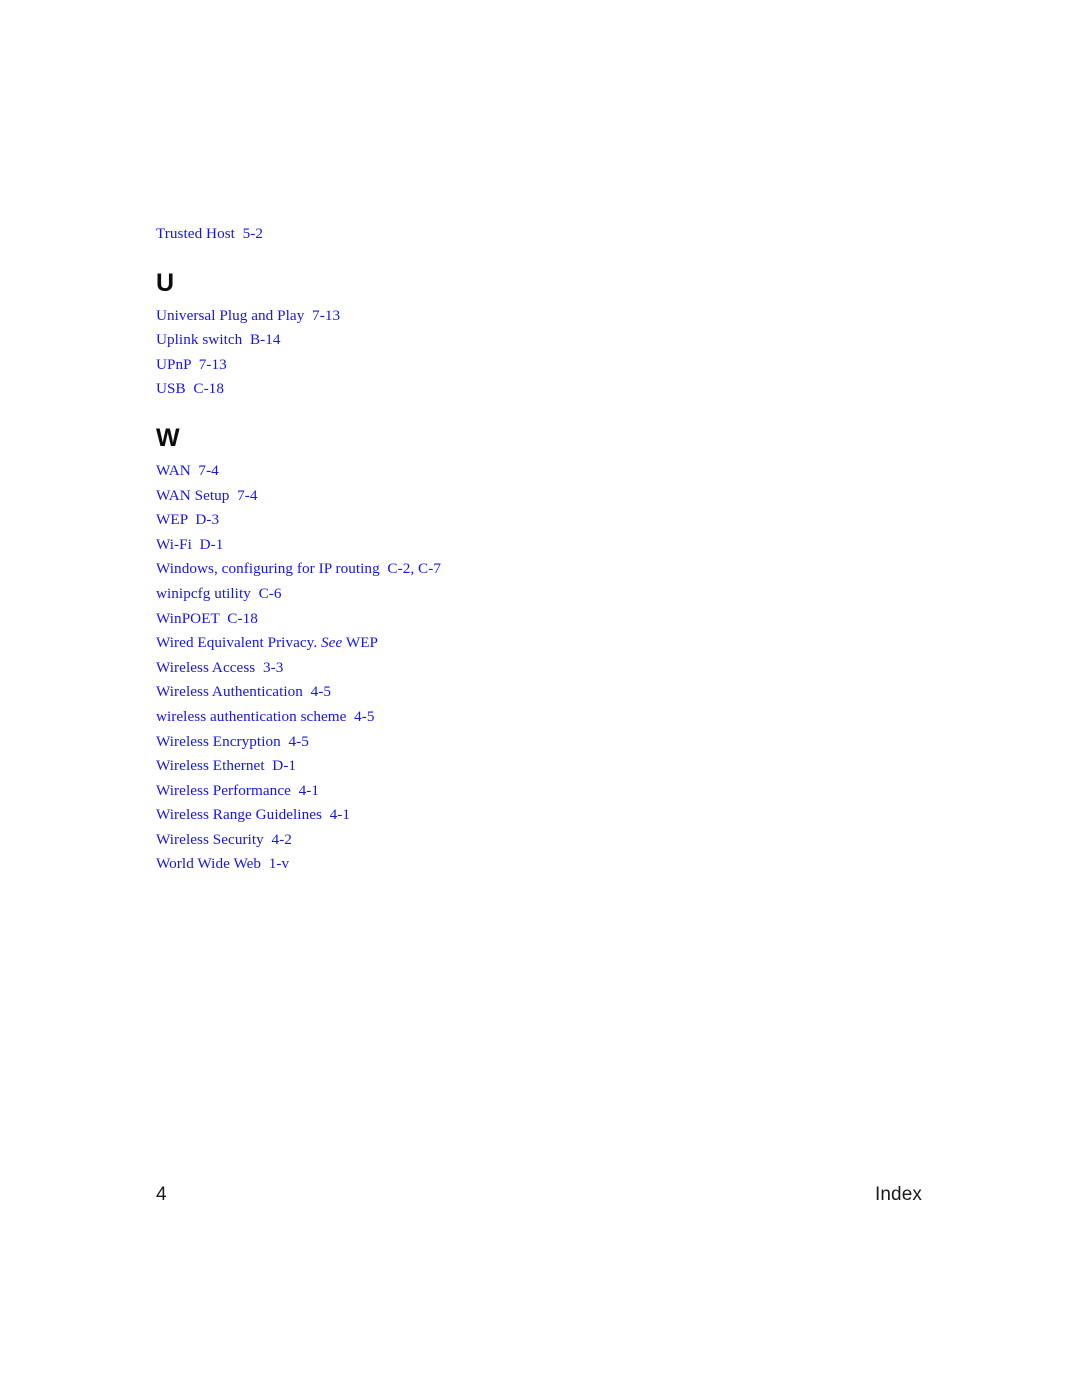  Describe the element at coordinates (536, 545) in the screenshot. I see `index-entry-w: Wi-Fi D-1` at that location.